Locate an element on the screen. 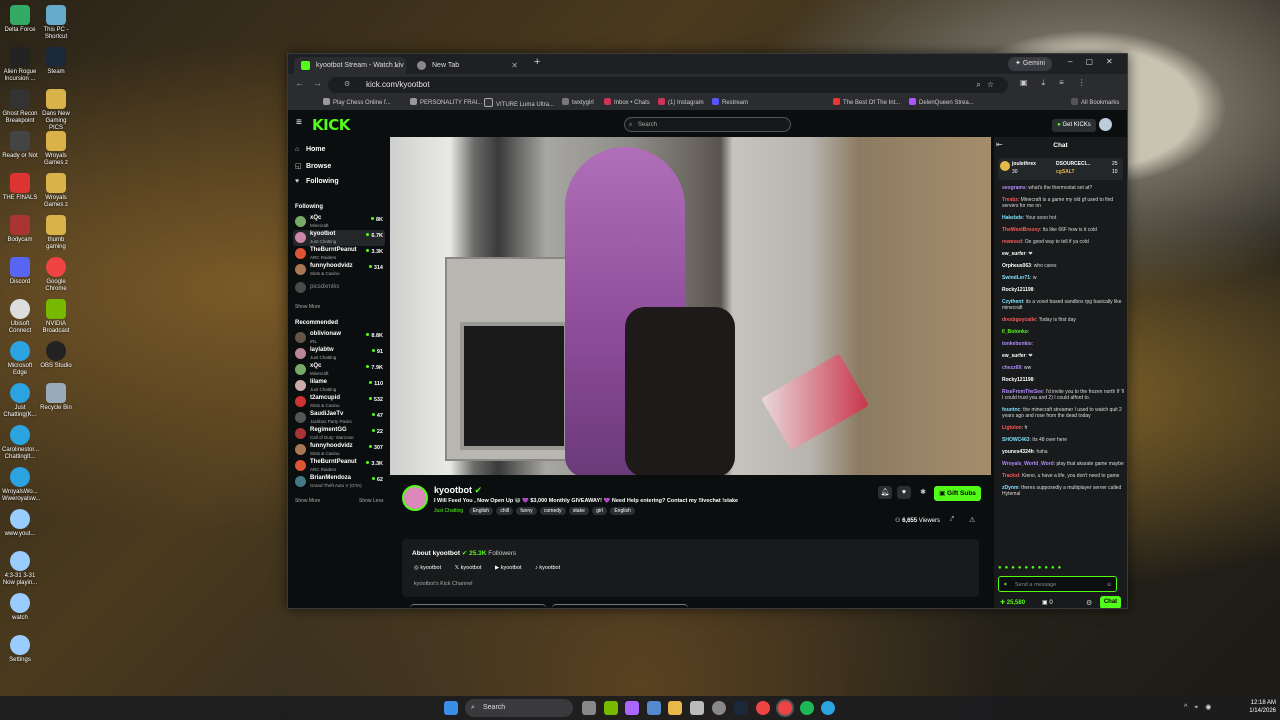 The height and width of the screenshot is (720, 1280). chat-message: tonkebonkio: is located at coordinates (1064, 344).